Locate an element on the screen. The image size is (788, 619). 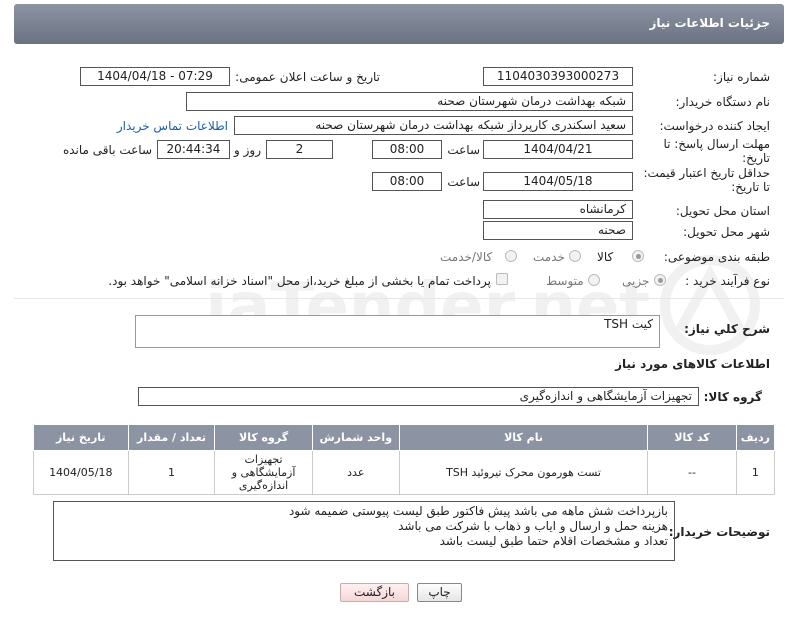
reply-deadline-time: 08:00 is located at coordinates (407, 149).